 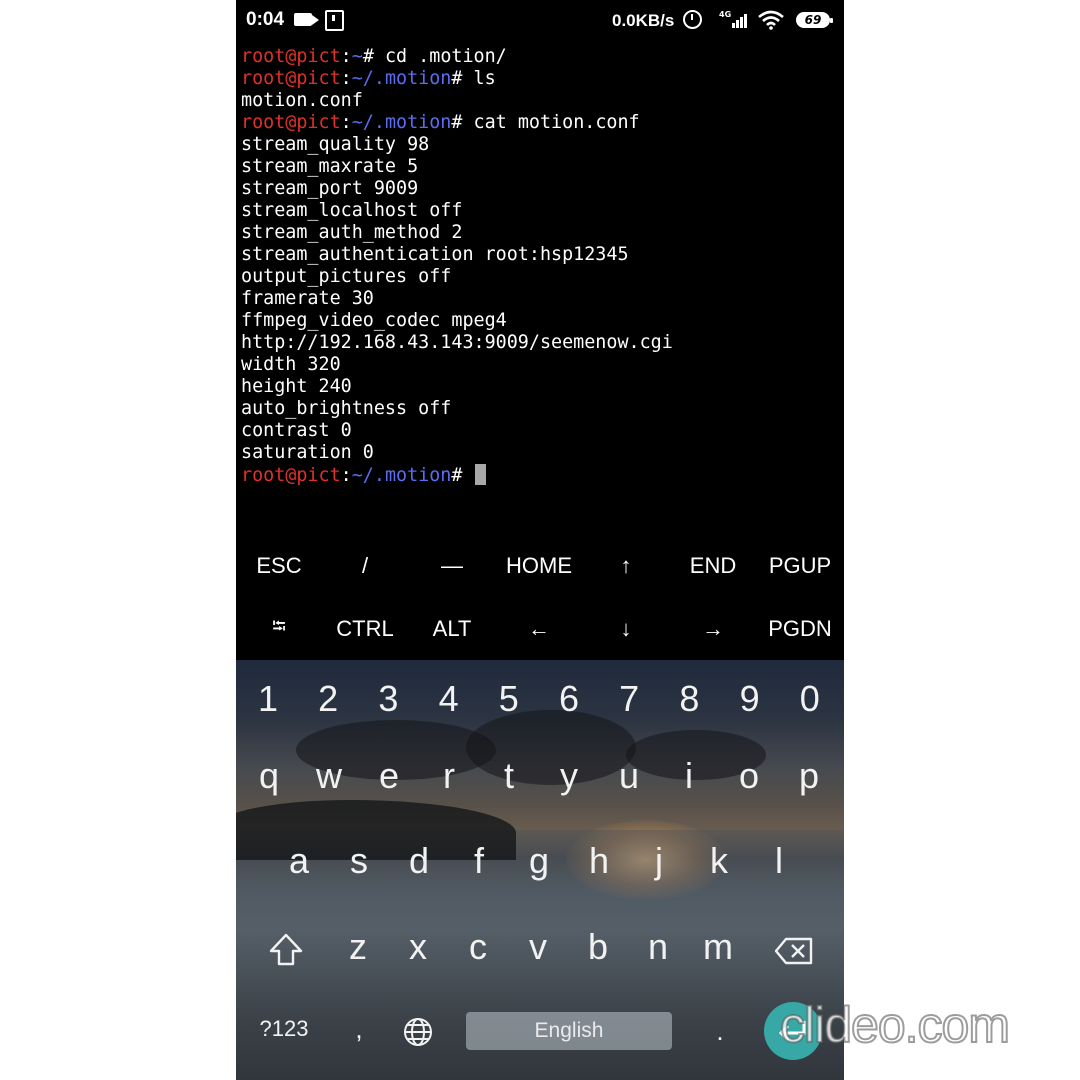 I want to click on terminal-prompt-line: root@pict:~/.motion# cat motion.conf, so click(x=541, y=123).